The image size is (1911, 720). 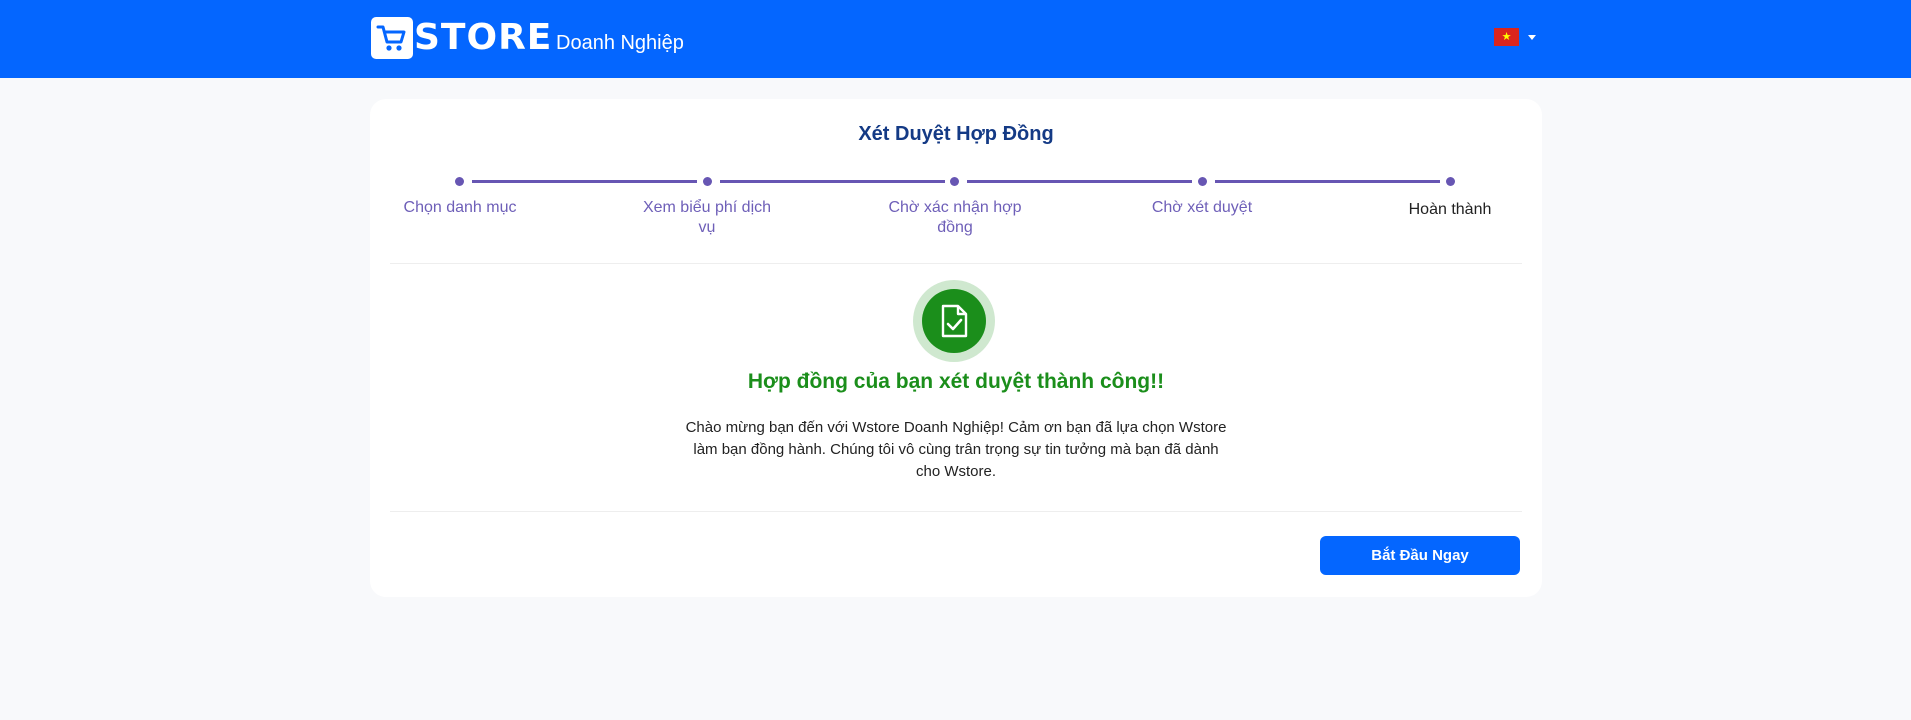 I want to click on success-badge, so click(x=954, y=321).